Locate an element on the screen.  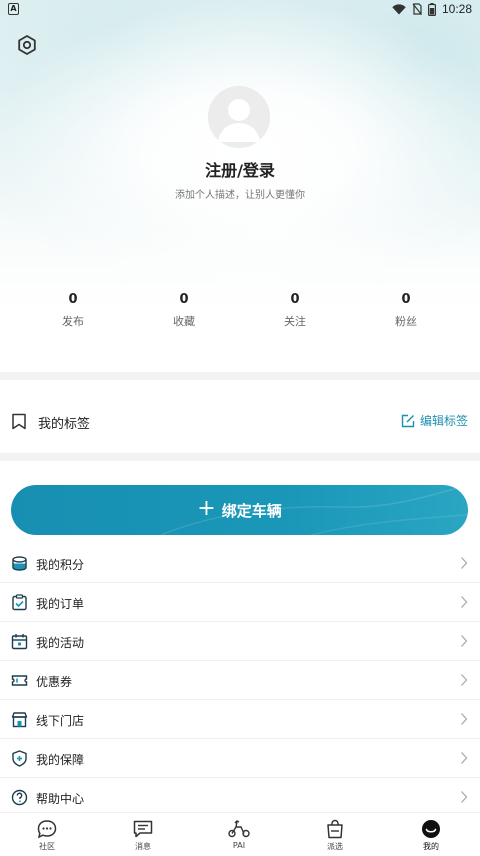
menu-item-coupons: 优惠券 is located at coordinates (240, 680).